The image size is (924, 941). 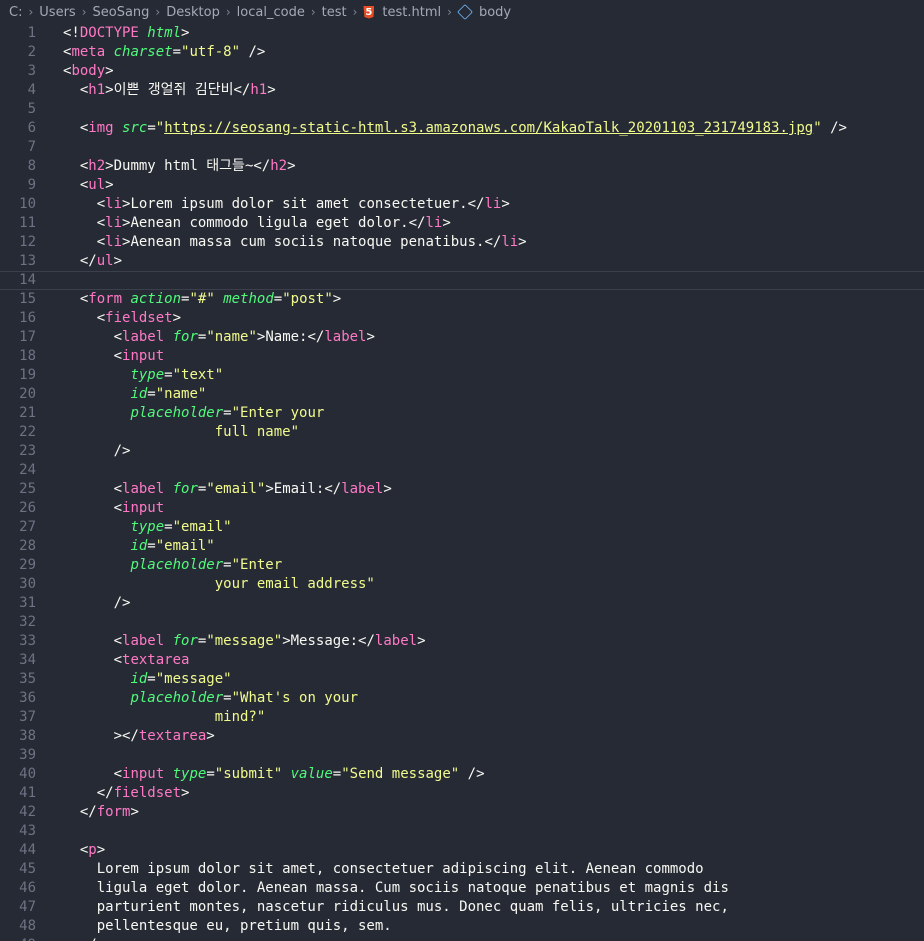 What do you see at coordinates (462, 261) in the screenshot?
I see `code-line: 13 </ul>` at bounding box center [462, 261].